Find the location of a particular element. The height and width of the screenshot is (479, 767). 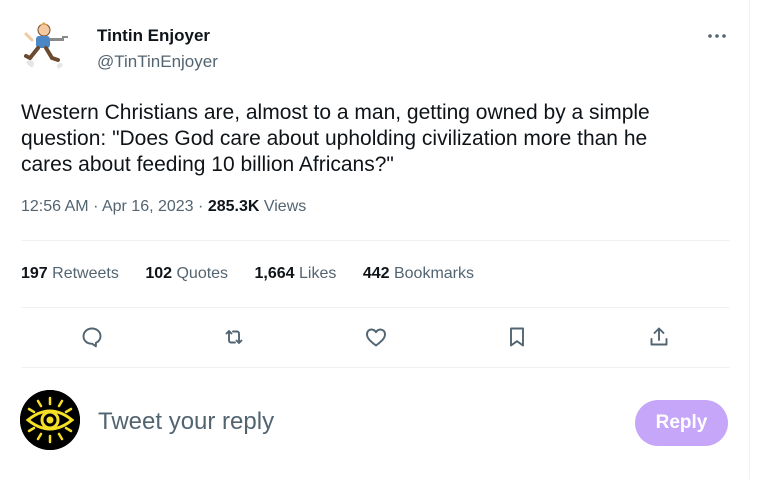

stat-quotes: 102 Quotes is located at coordinates (186, 274).